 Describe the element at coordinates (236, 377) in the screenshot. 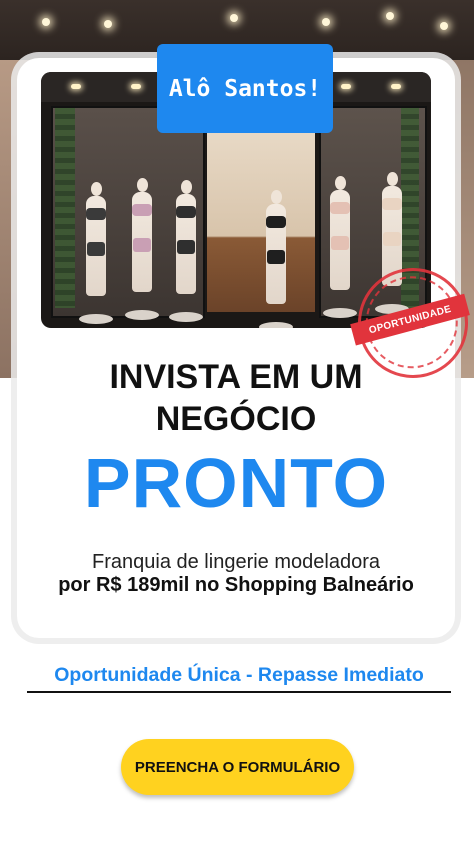

I see `headline-line-1: INVISTA EM UM` at that location.